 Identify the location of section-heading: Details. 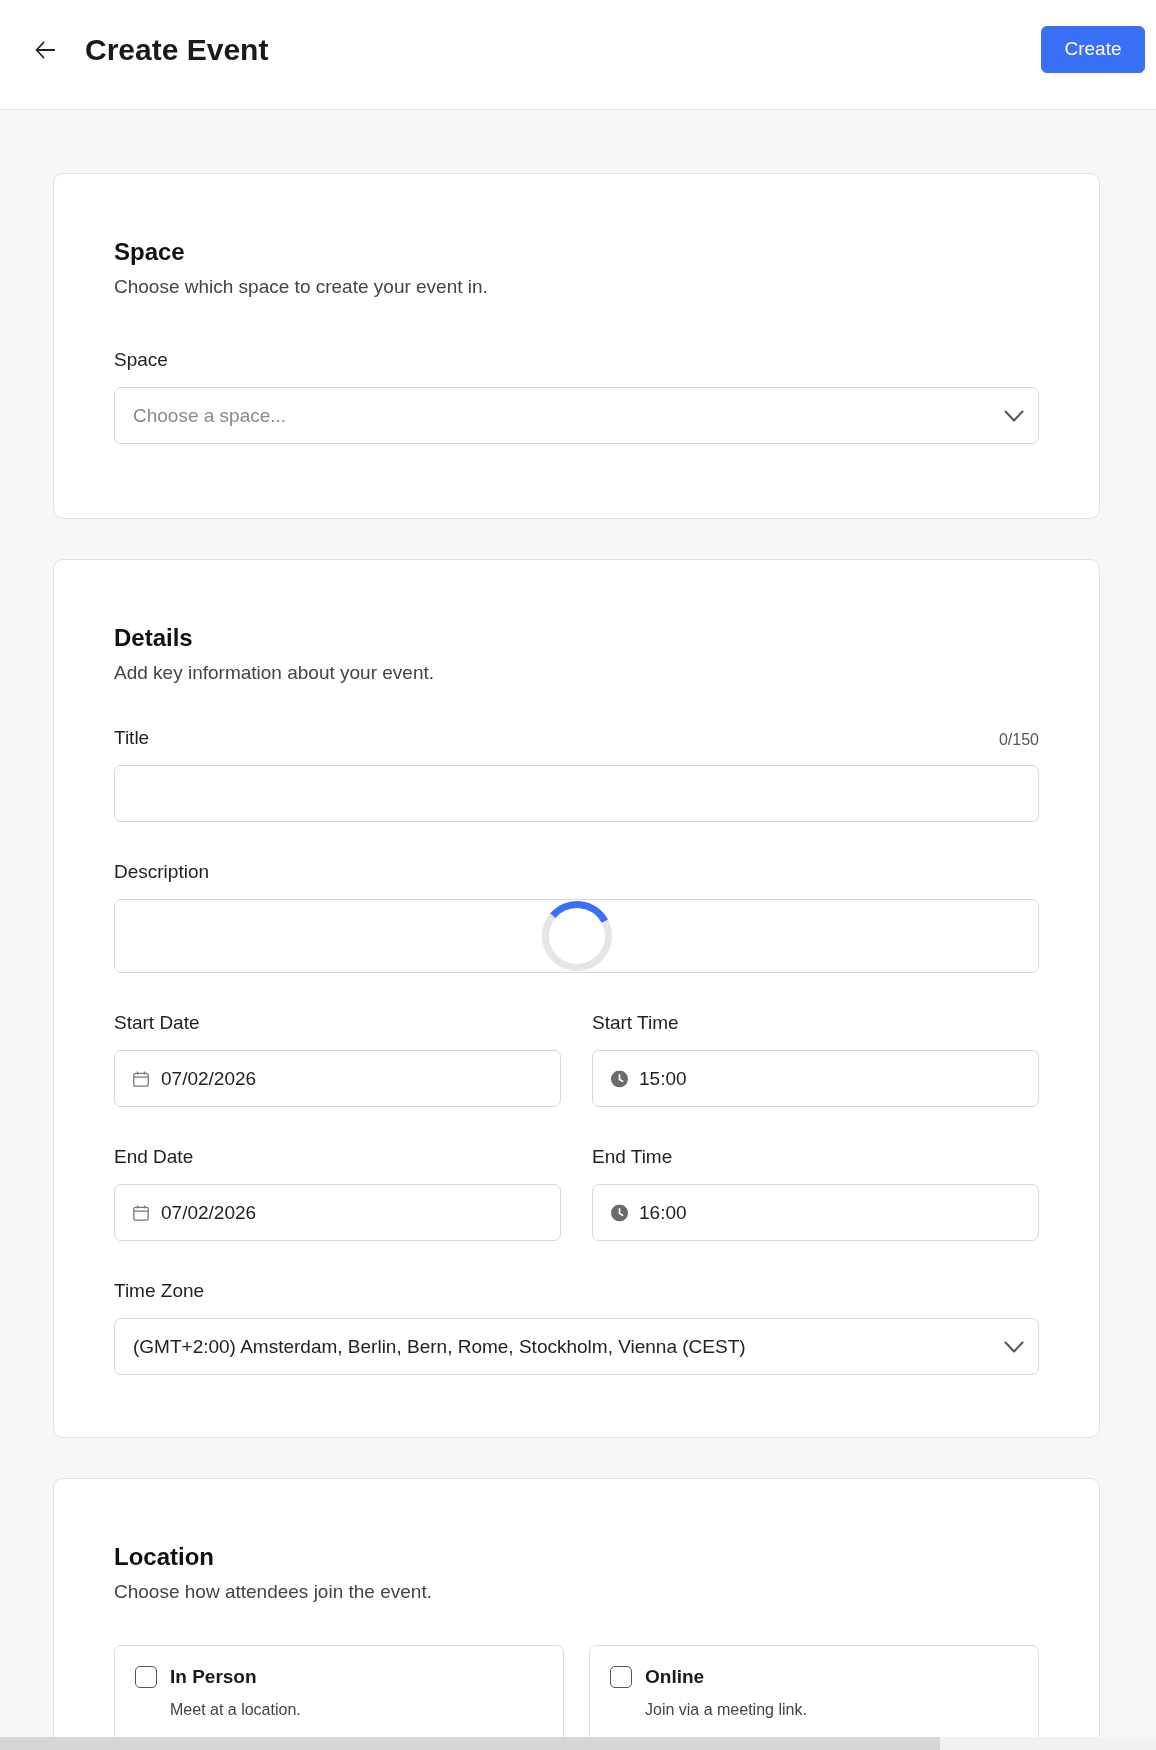
(154, 638).